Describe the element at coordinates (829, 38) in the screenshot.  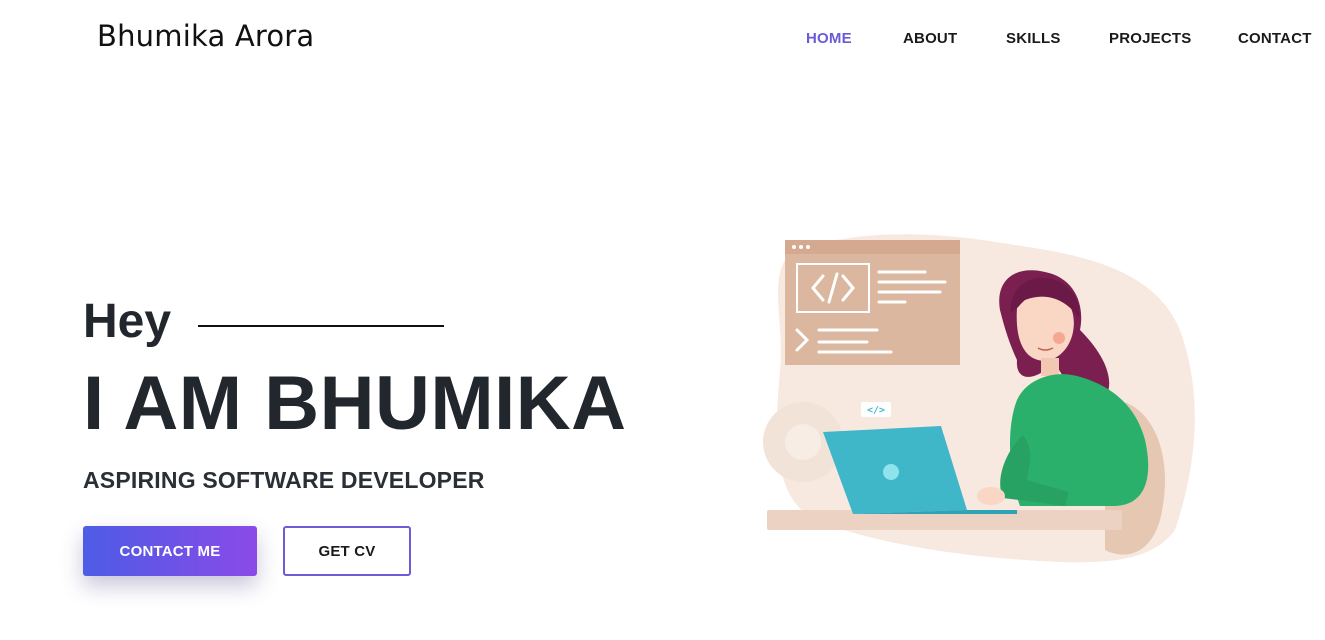
I see `nav-home: HOME` at that location.